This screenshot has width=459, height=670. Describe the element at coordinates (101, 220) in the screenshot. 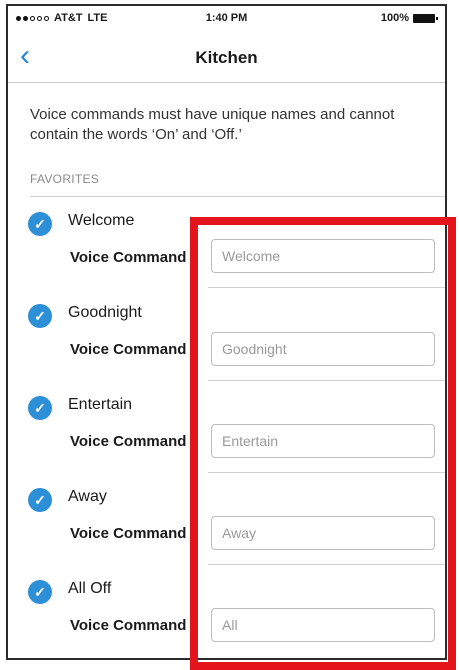

I see `favorite-name: Welcome` at that location.